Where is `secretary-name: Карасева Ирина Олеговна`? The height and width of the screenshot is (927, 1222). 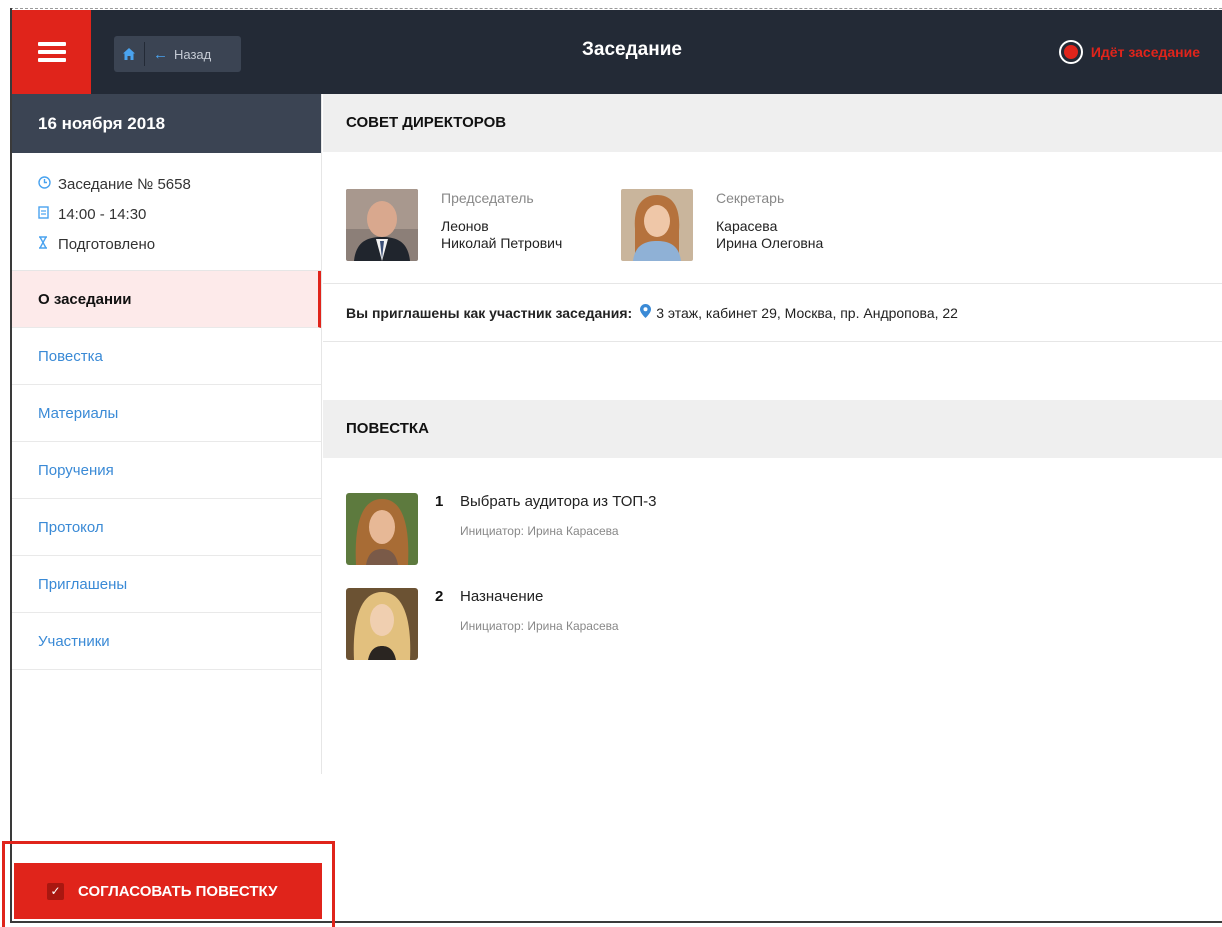 secretary-name: Карасева Ирина Олеговна is located at coordinates (769, 235).